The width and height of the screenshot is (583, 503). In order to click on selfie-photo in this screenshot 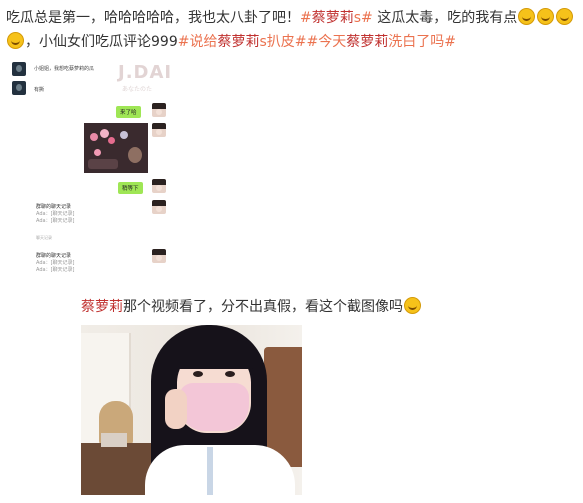, I will do `click(191, 410)`.